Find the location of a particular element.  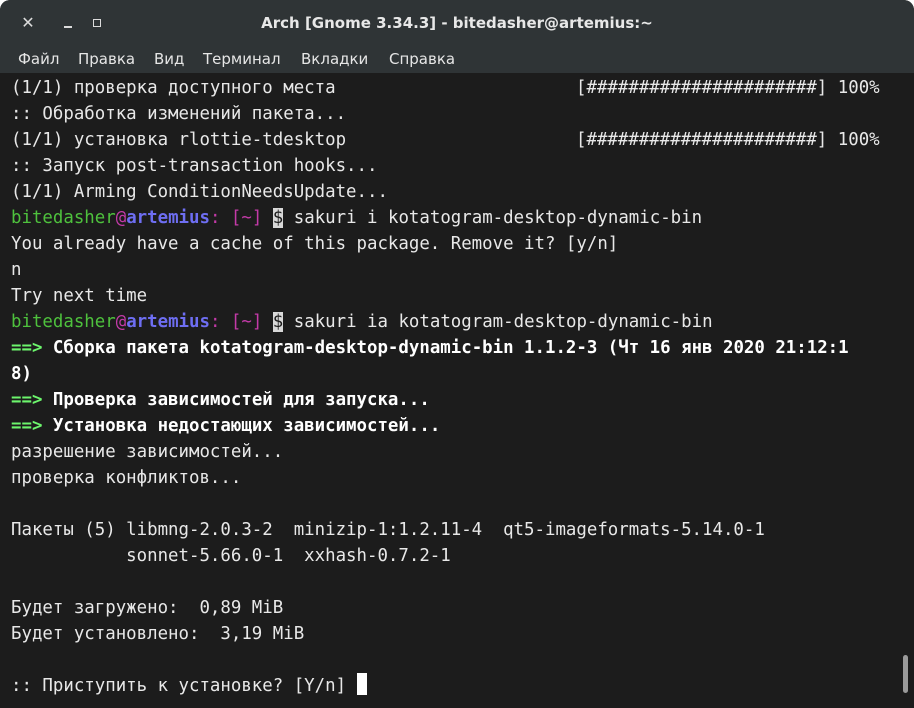

output-line: Будет загружено: 0,89 MiB is located at coordinates (147, 608).